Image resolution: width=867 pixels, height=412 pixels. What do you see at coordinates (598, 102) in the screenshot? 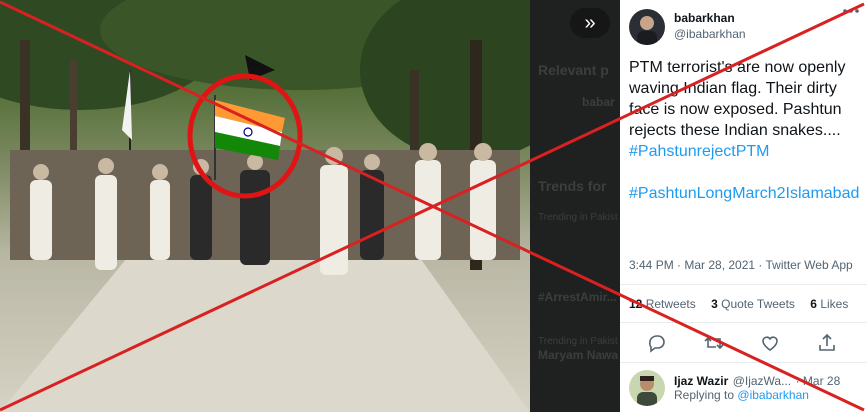
I see `ghost-label: babar` at bounding box center [598, 102].